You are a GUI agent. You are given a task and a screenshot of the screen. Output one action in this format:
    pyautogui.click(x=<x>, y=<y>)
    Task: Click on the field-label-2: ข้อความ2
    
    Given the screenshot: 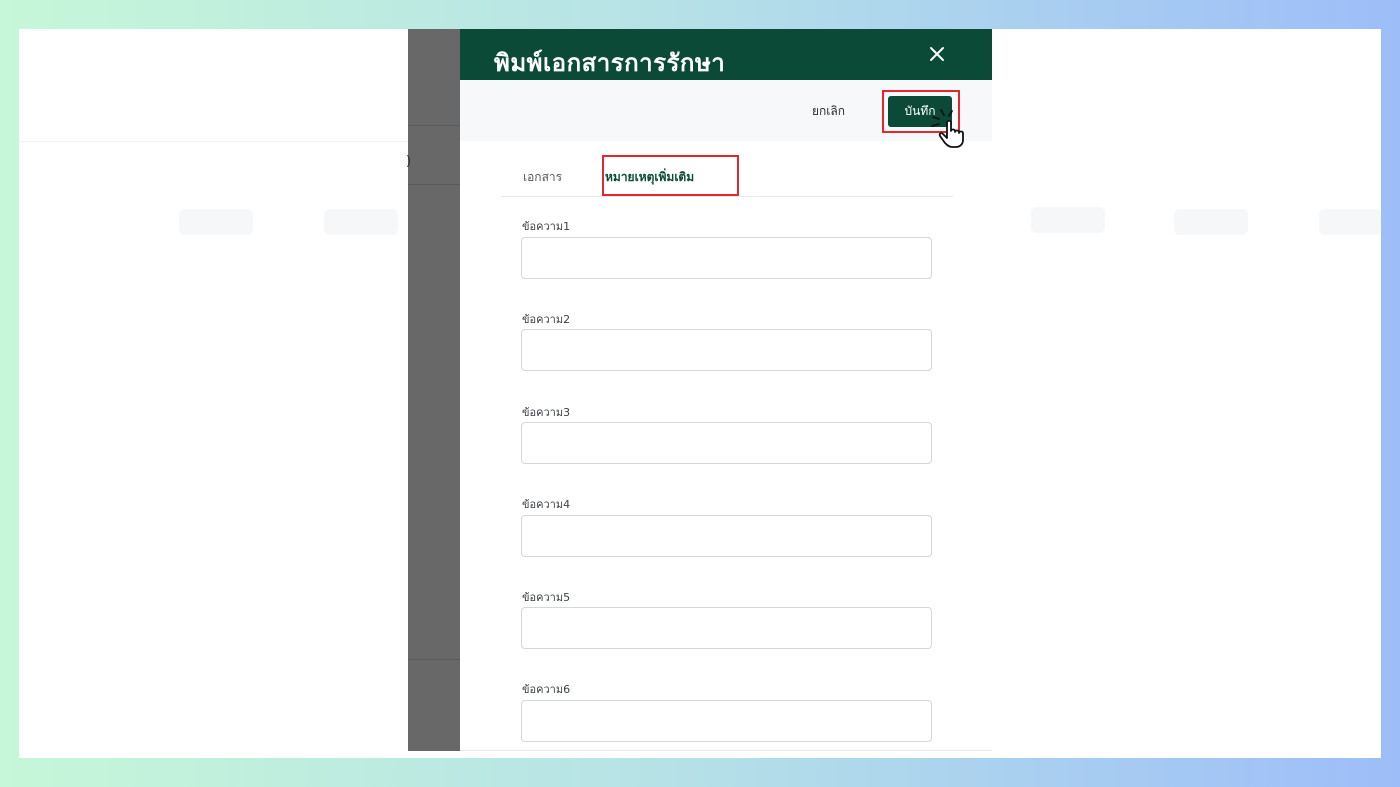 What is the action you would take?
    pyautogui.click(x=546, y=319)
    